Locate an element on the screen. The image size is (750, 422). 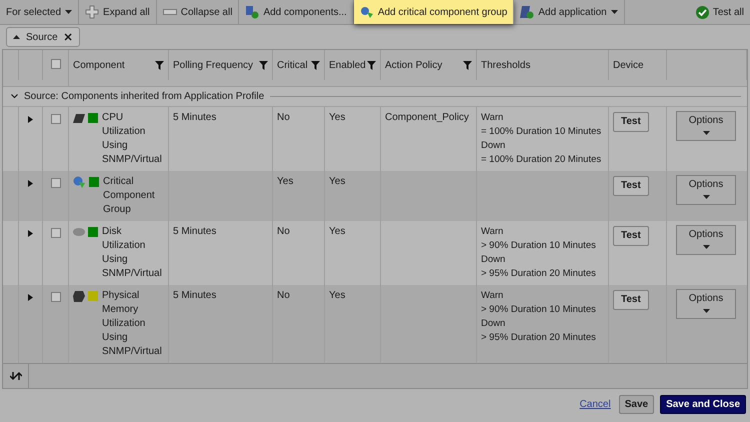
component-name: Critical Component Group is located at coordinates (129, 196).